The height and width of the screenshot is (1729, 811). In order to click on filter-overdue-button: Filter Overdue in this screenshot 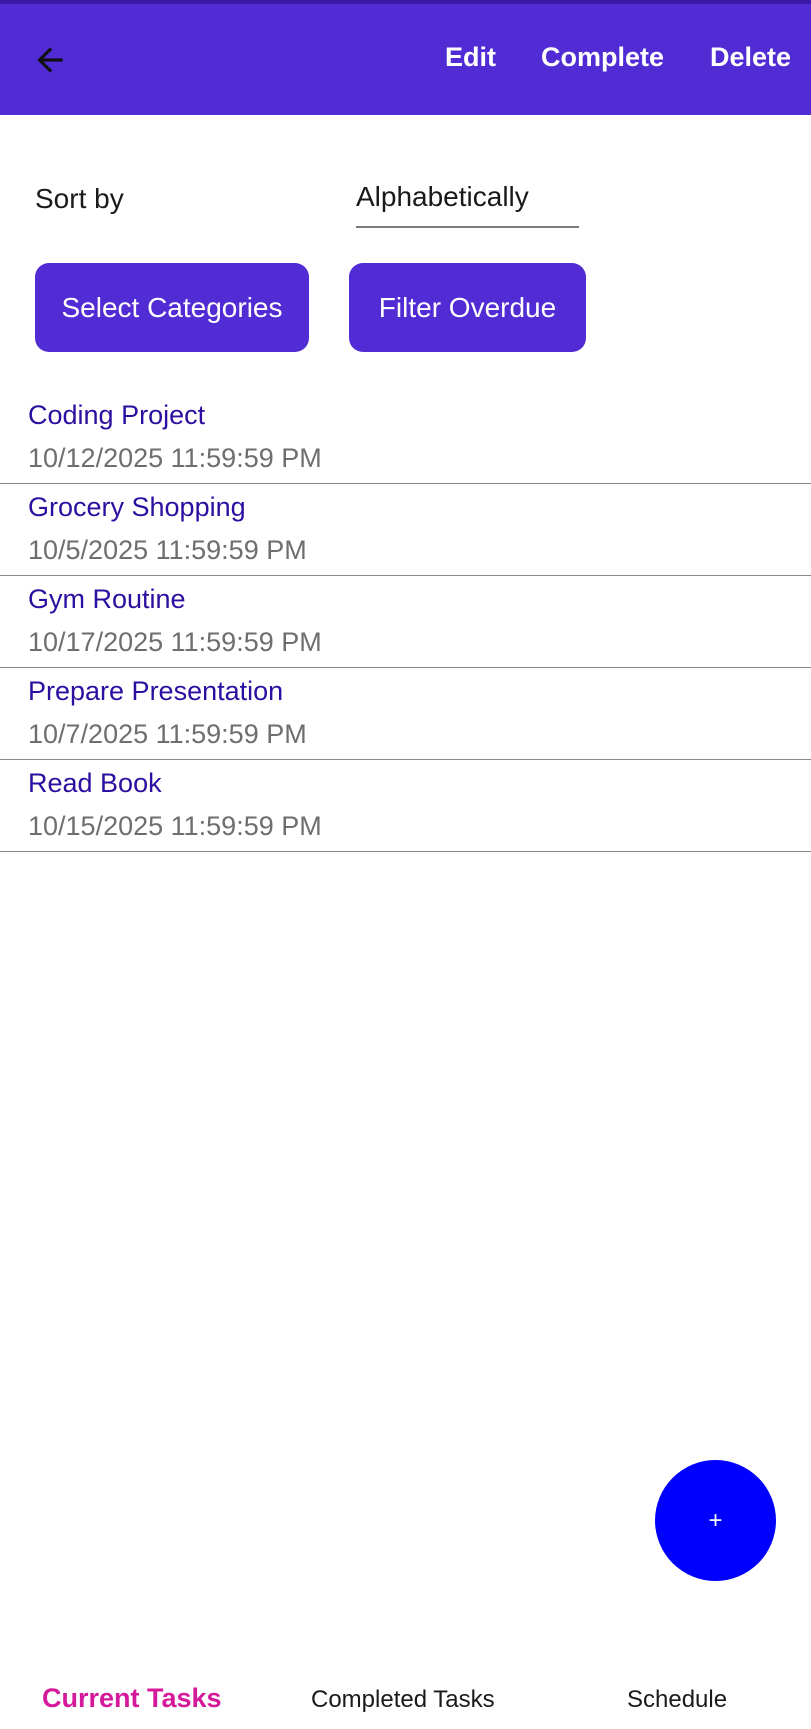, I will do `click(467, 307)`.